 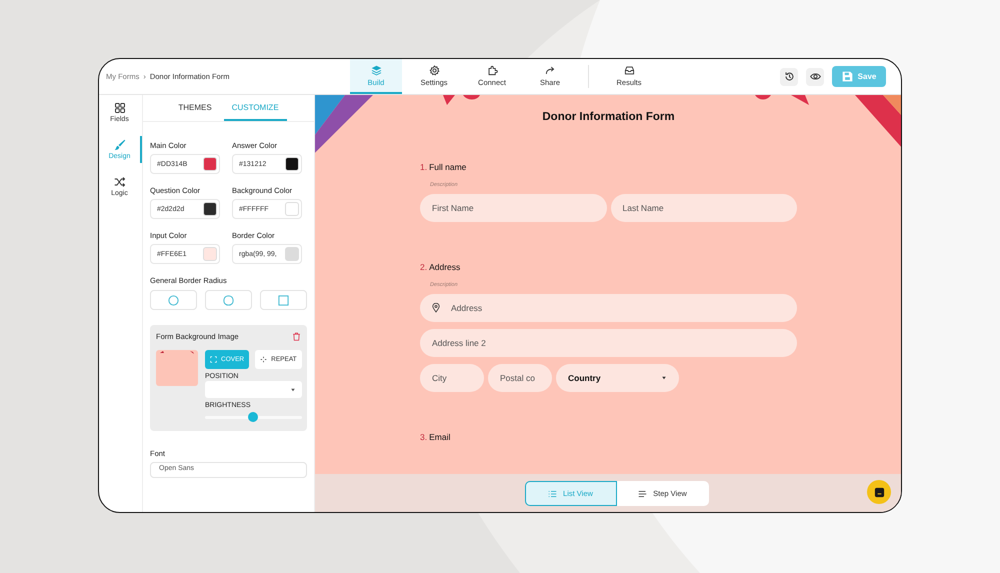 I want to click on tray-icon, so click(x=629, y=70).